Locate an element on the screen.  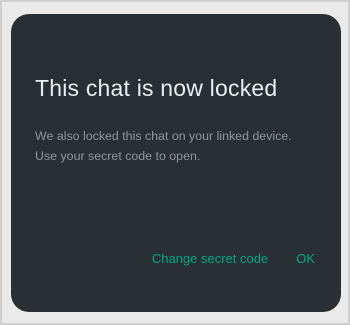
dialog-title: This chat is now locked is located at coordinates (156, 88).